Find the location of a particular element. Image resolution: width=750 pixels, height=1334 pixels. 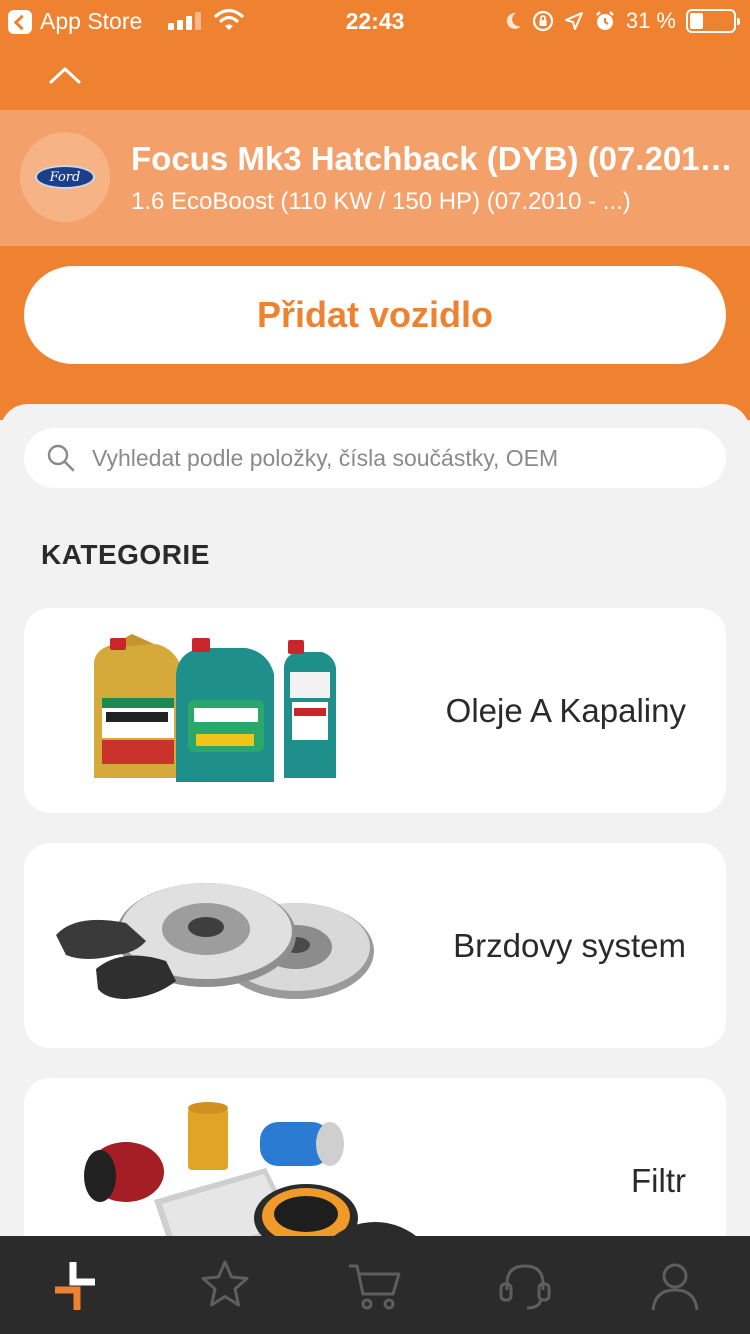

star-icon is located at coordinates (225, 1286).